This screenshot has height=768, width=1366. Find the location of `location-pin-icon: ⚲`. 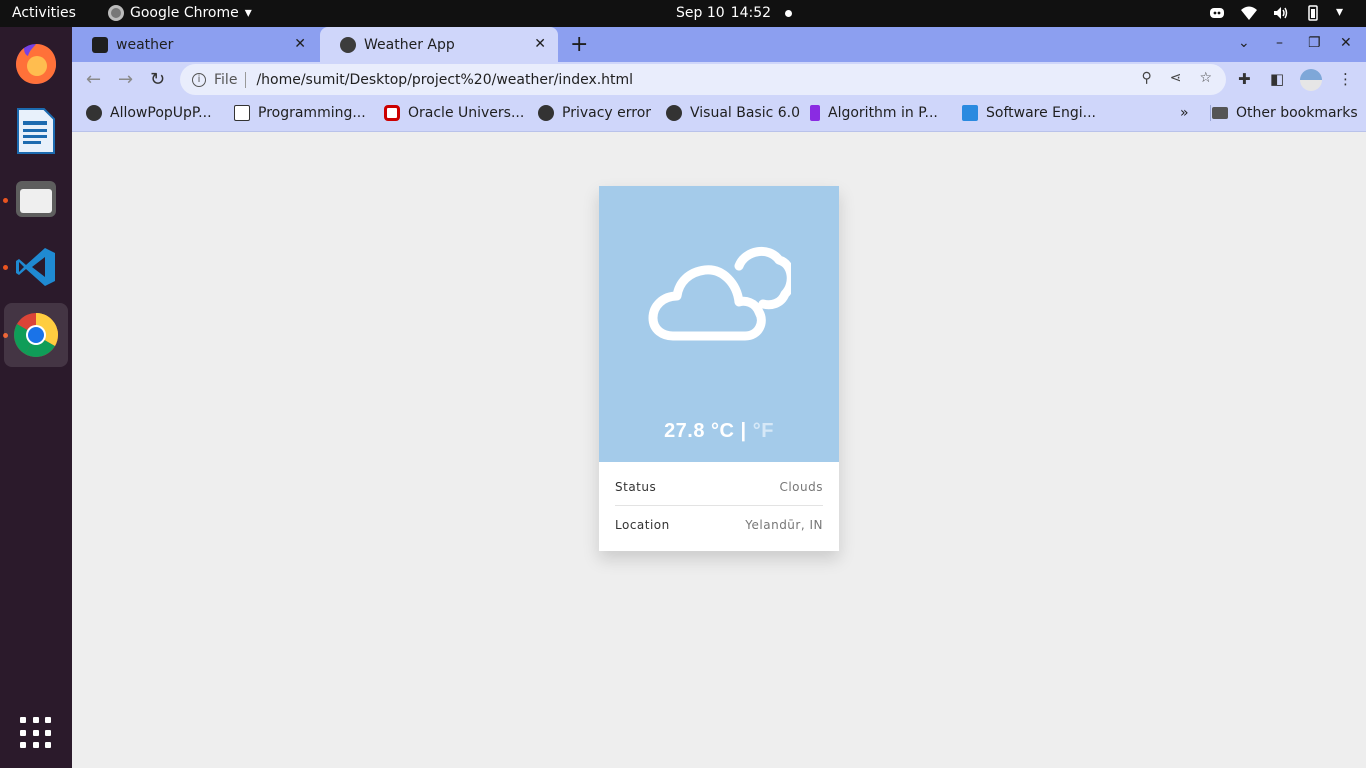

location-pin-icon: ⚲ is located at coordinates (1146, 78).